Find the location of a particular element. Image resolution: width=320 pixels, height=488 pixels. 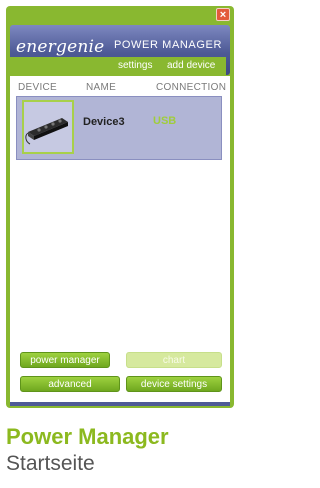

top-nav: settings add device is located at coordinates (116, 66).